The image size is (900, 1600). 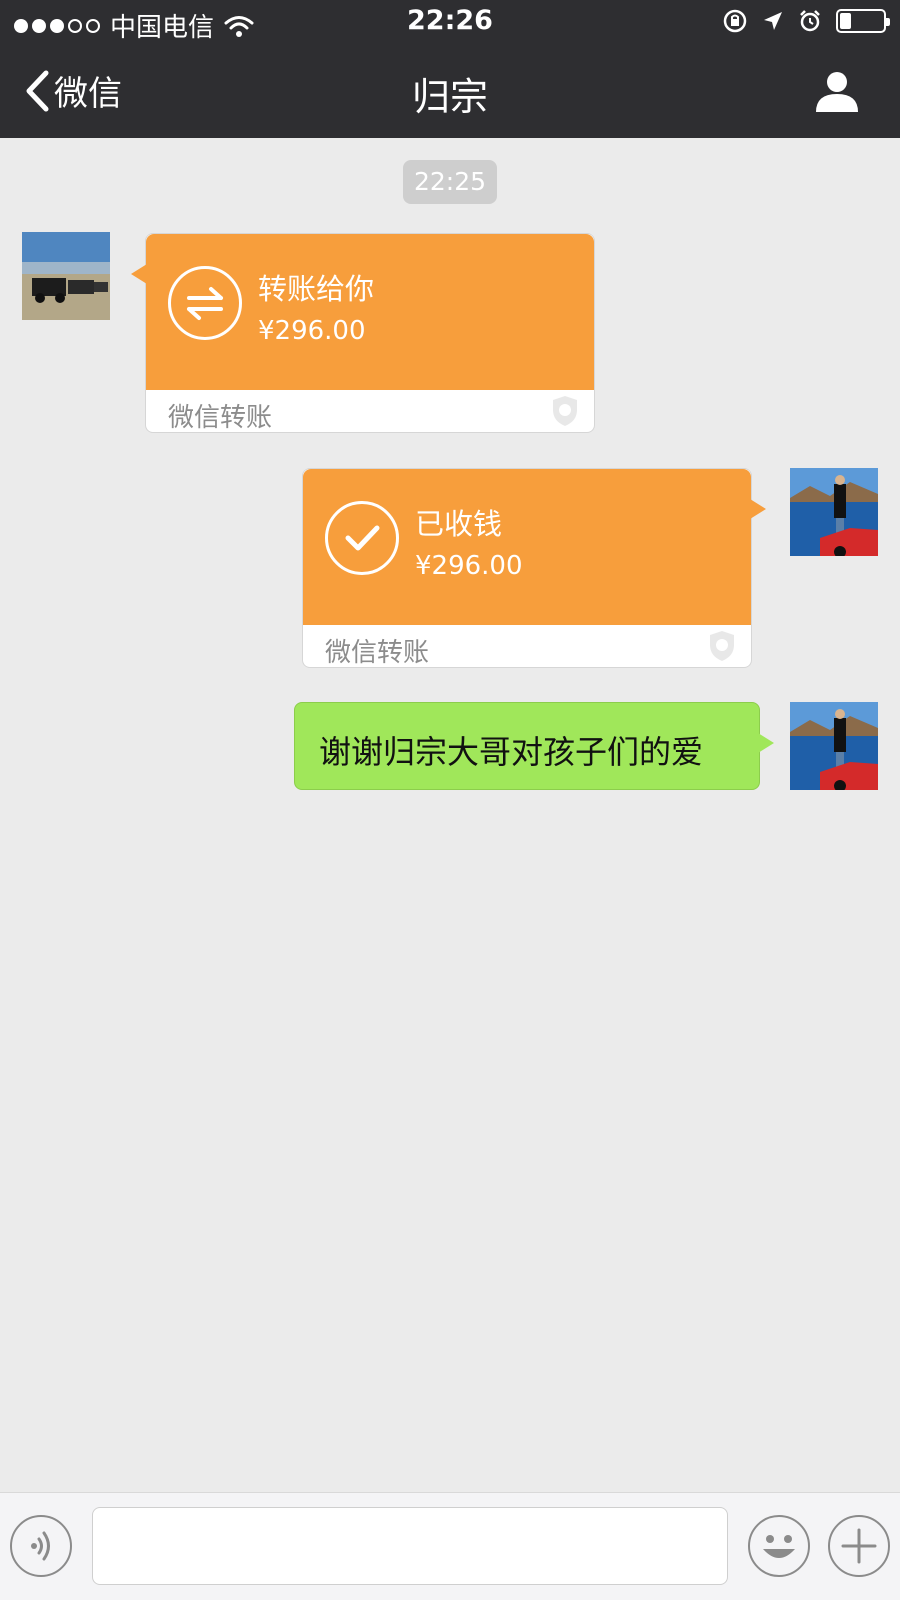 I want to click on transfer-title: 已收钱, so click(x=459, y=524).